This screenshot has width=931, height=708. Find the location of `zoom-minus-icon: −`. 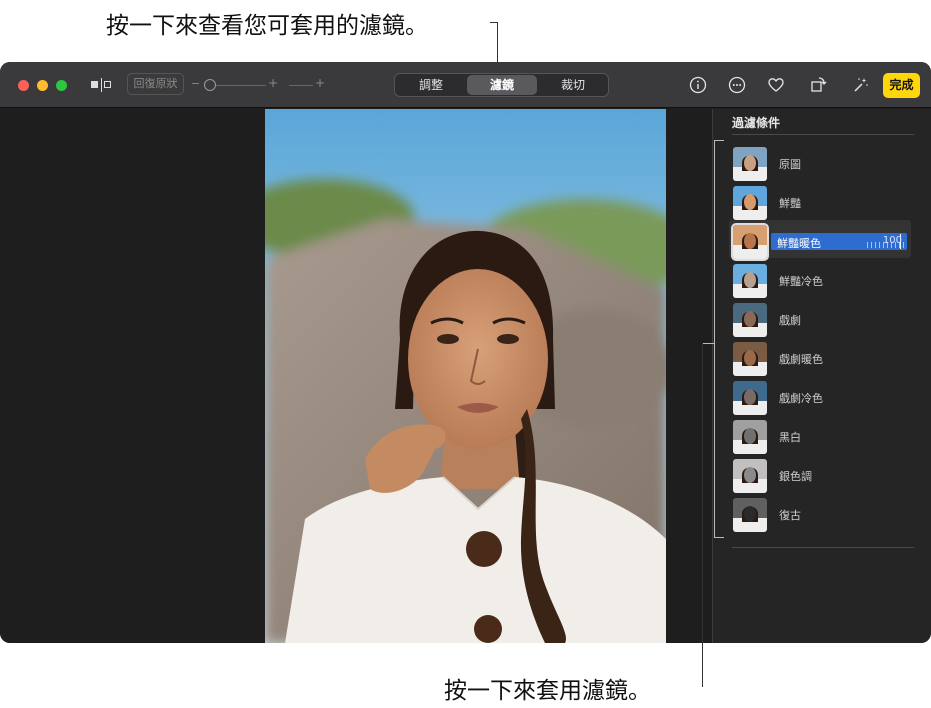

zoom-minus-icon: − is located at coordinates (196, 83).